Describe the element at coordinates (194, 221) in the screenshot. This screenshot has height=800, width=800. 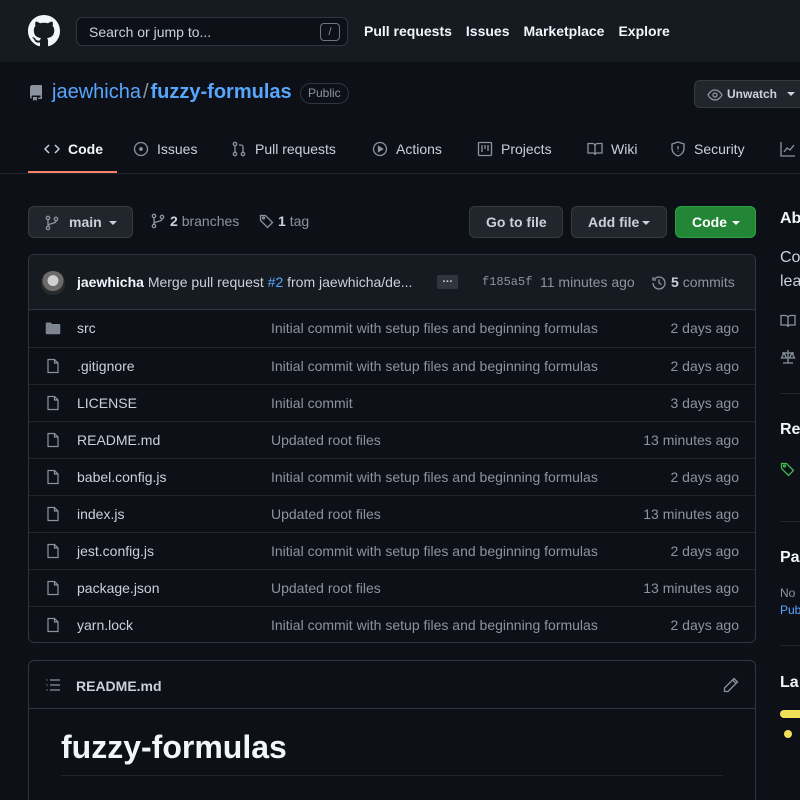
I see `branches-link: 2 branches` at that location.